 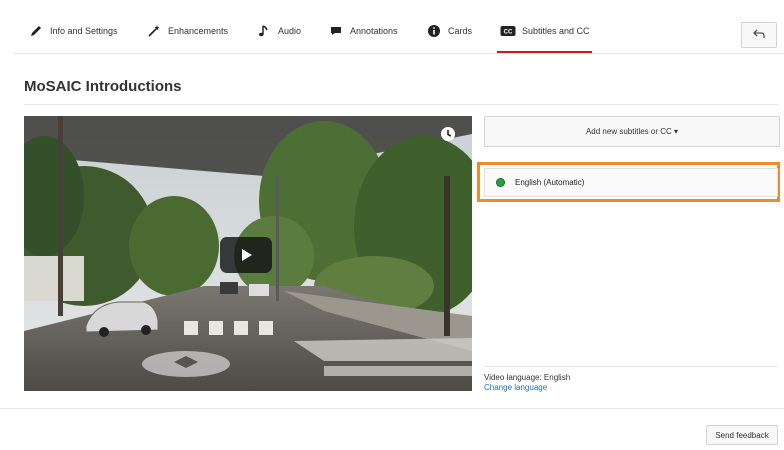 What do you see at coordinates (434, 31) in the screenshot?
I see `info-icon` at bounding box center [434, 31].